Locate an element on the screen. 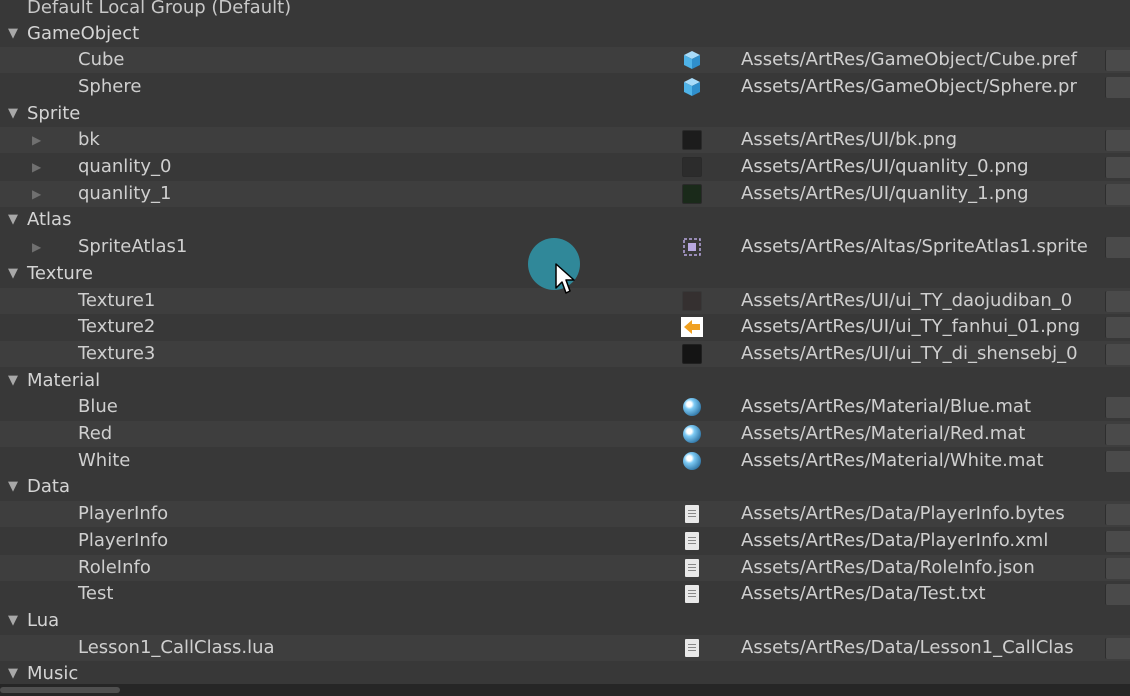 The height and width of the screenshot is (696, 1130). asset-name: quanlity_0 is located at coordinates (125, 166).